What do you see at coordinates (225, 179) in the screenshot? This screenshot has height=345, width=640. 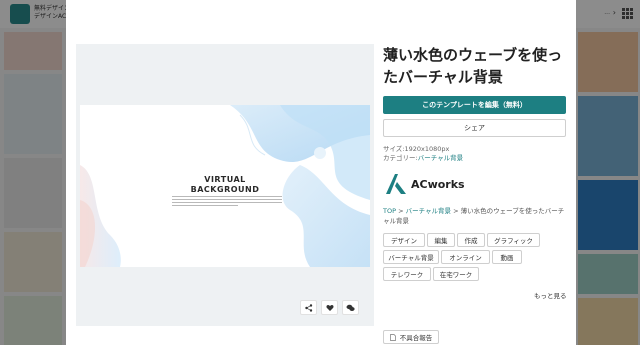 I see `preview-title-line-1: VIRTUAL` at bounding box center [225, 179].